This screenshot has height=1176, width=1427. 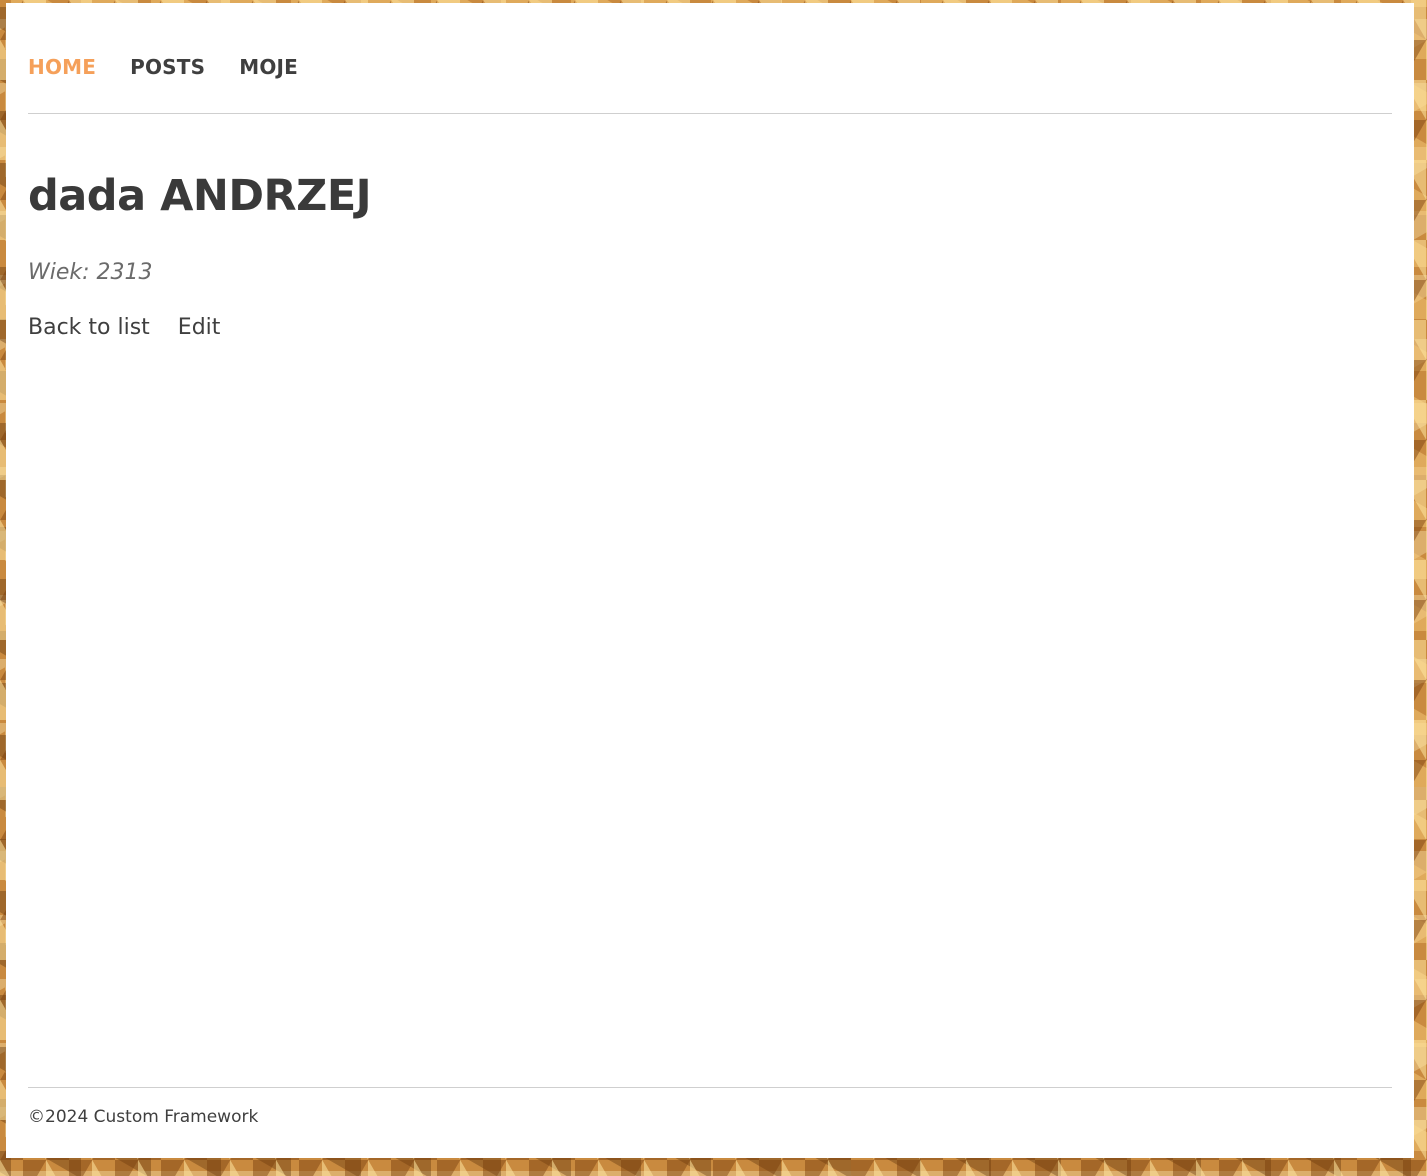 I want to click on footer-text: ©2024 Custom Framework, so click(x=143, y=1117).